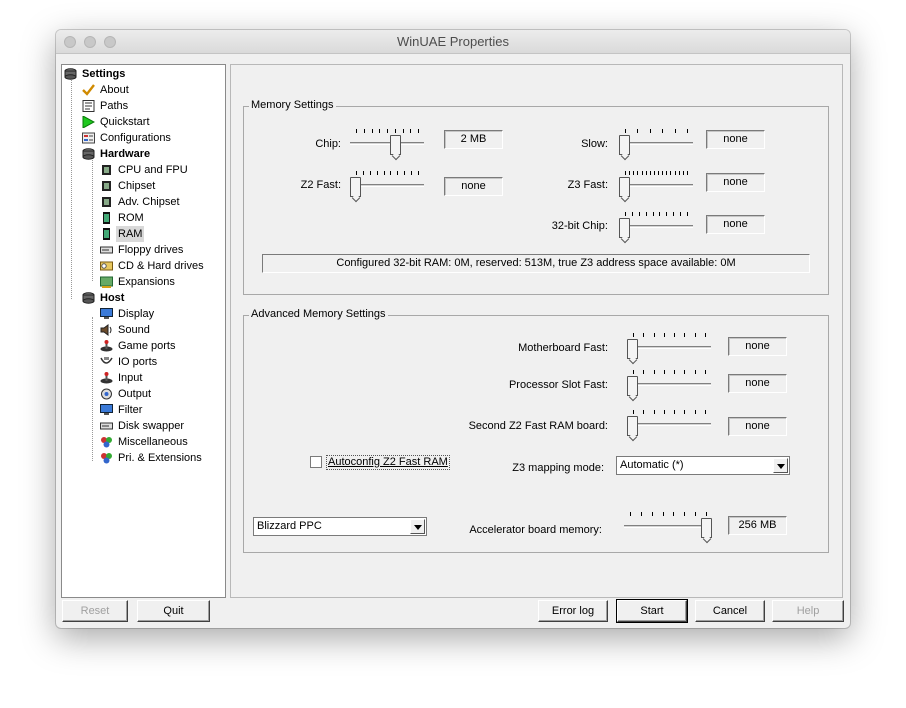 The image size is (906, 708). I want to click on z3-fast-label: Z3 Fast:, so click(587, 185).